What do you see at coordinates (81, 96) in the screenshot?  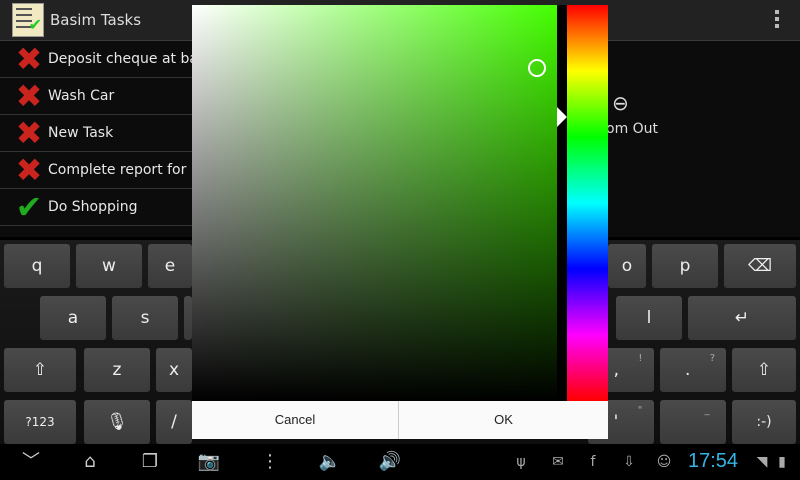 I see `task-label: Wash Car` at bounding box center [81, 96].